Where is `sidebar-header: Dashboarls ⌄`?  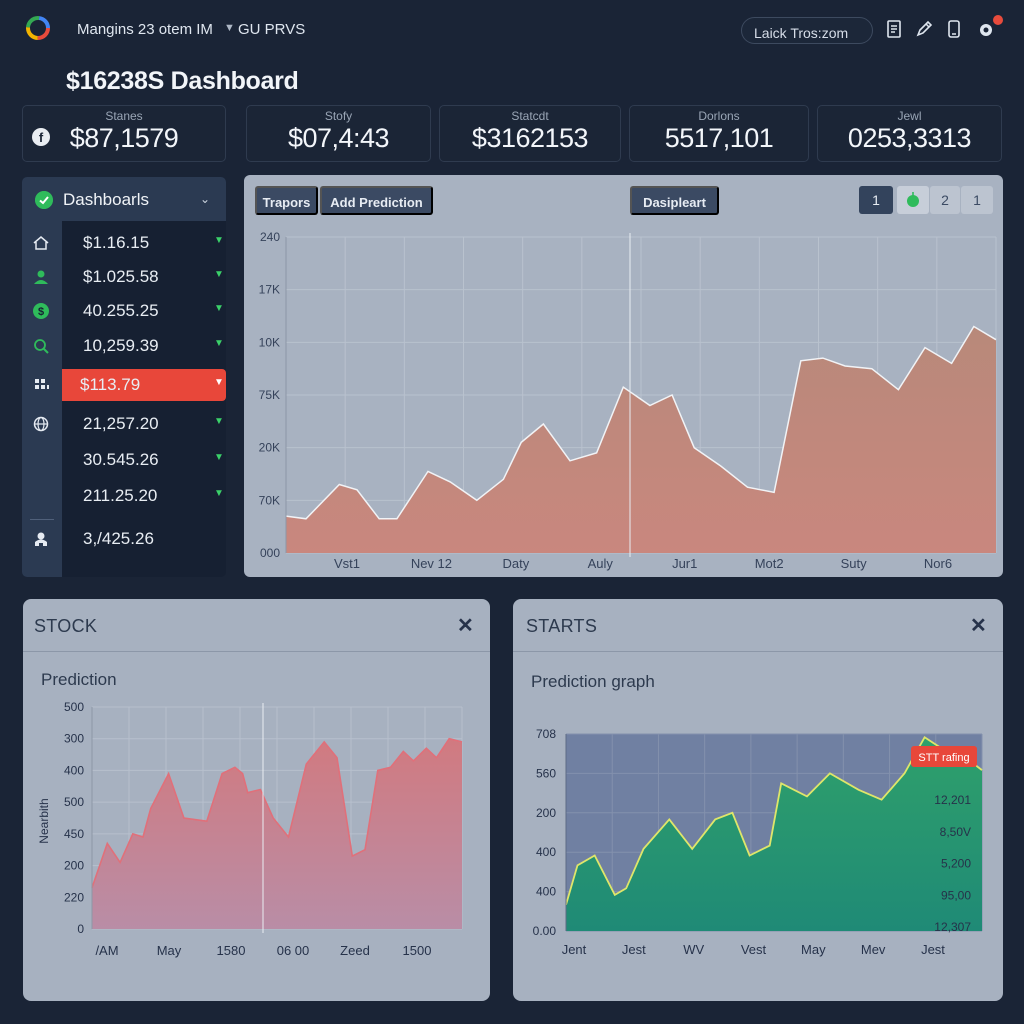
sidebar-header: Dashboarls ⌄ is located at coordinates (124, 199).